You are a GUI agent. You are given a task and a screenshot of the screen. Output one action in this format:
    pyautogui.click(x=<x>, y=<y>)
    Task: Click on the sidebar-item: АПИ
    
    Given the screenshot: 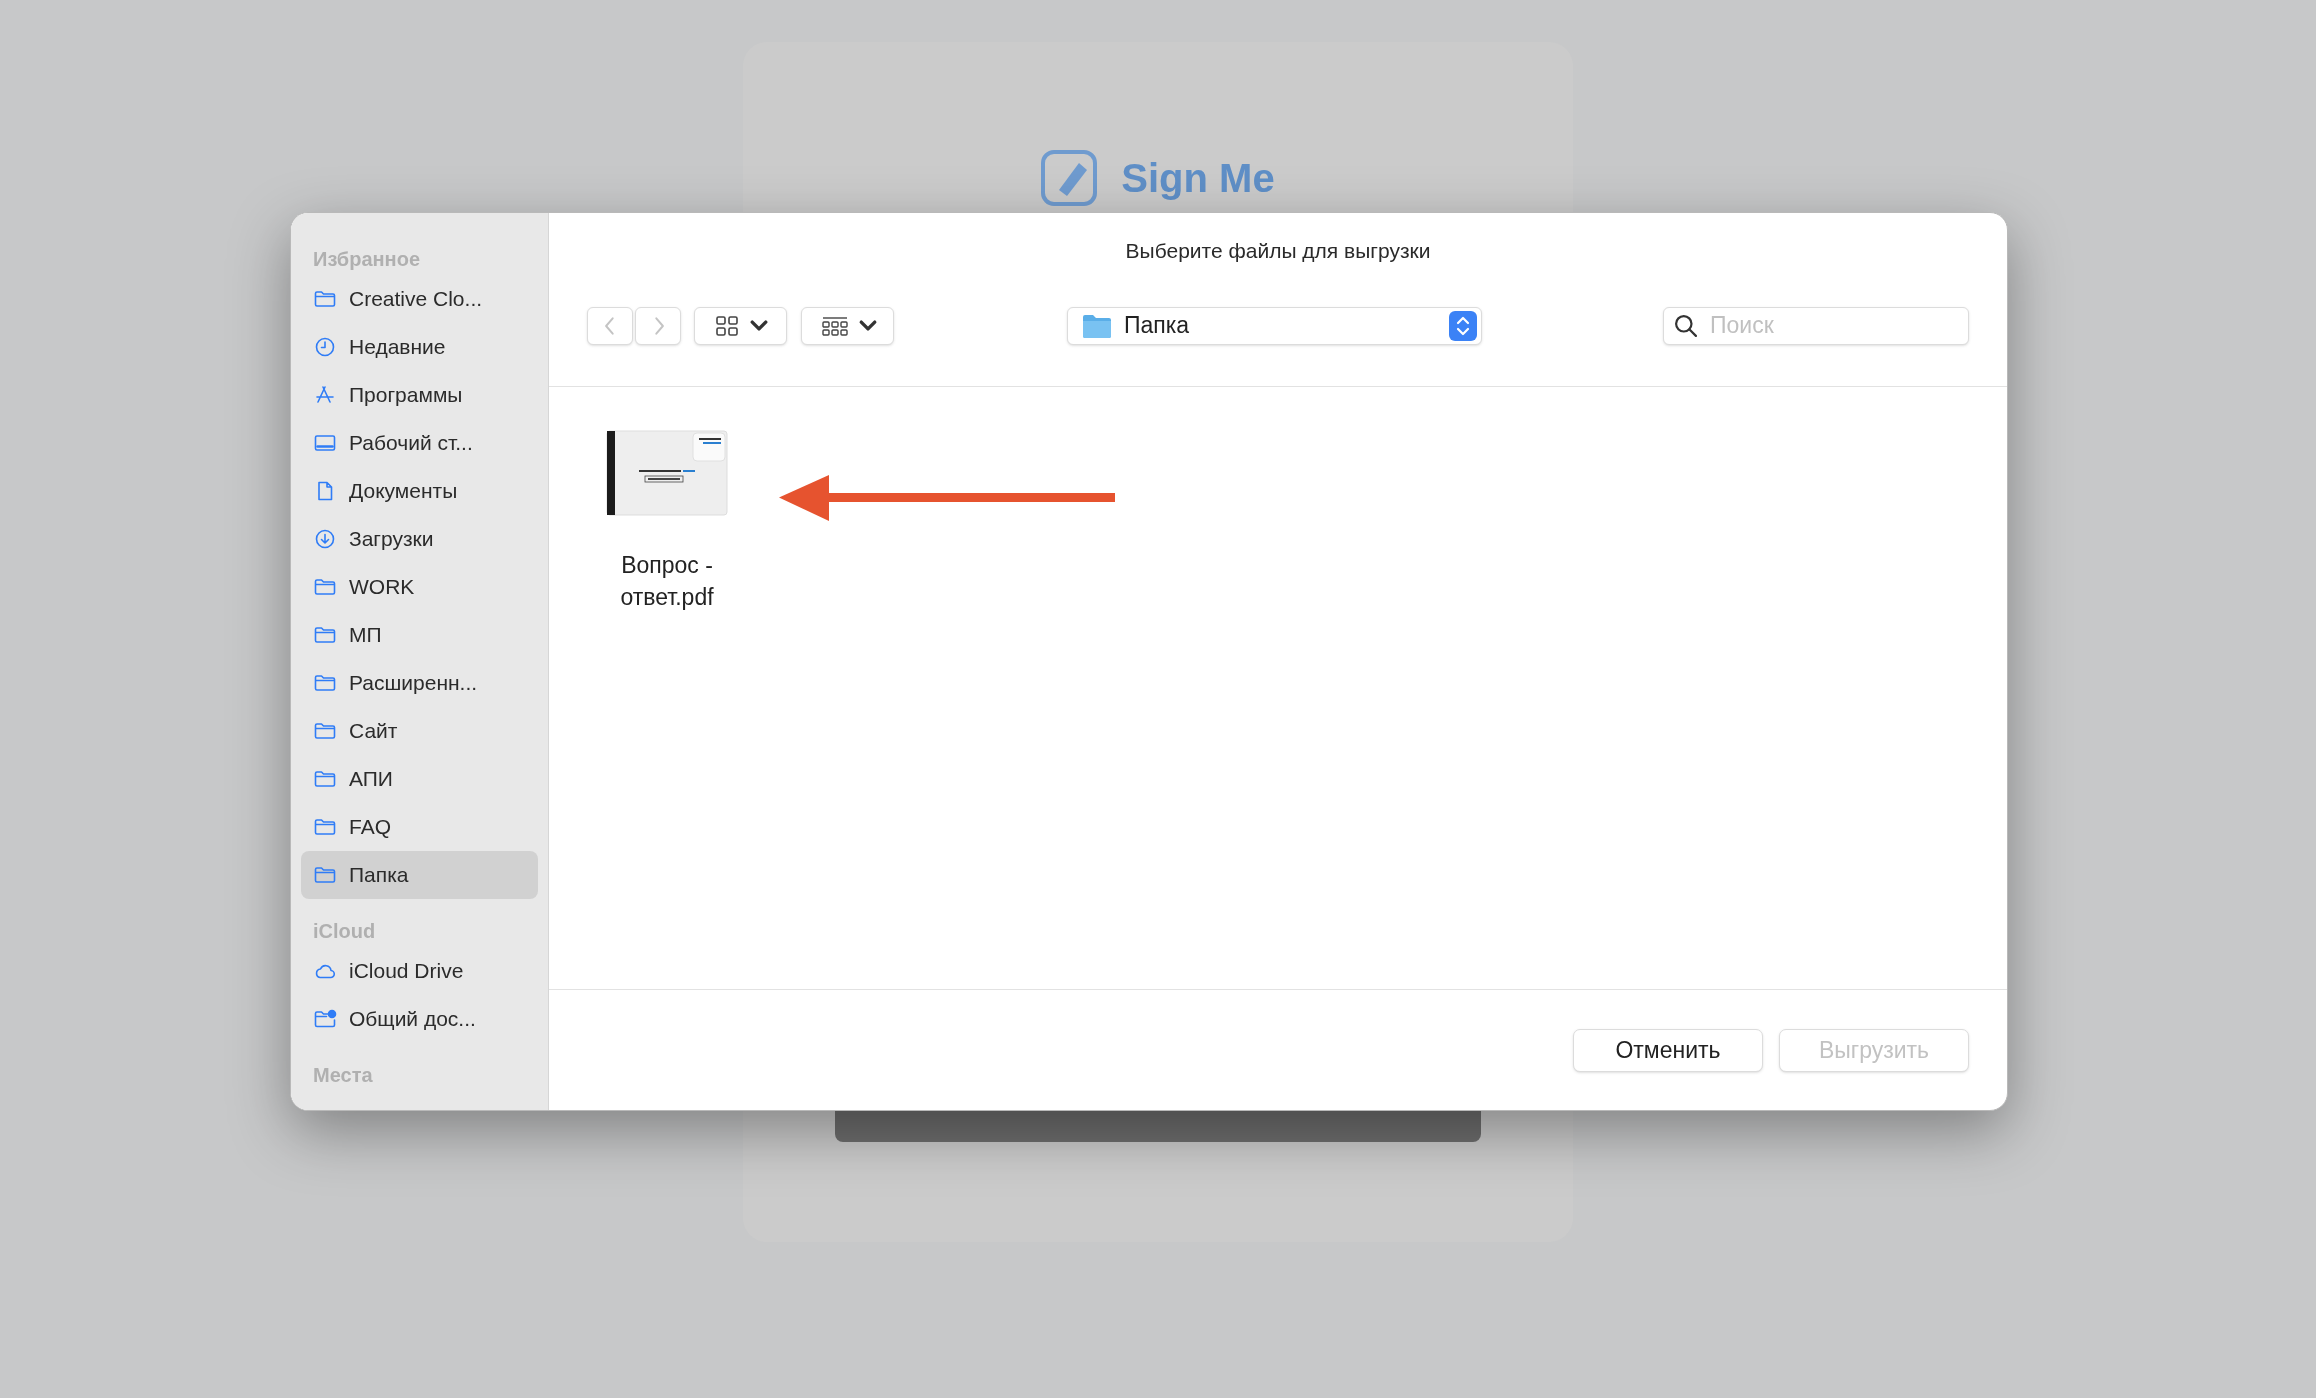 What is the action you would take?
    pyautogui.click(x=419, y=779)
    